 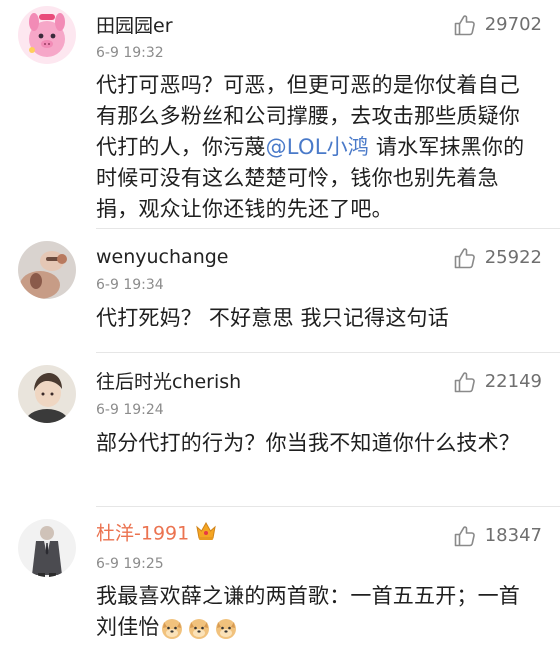 I want to click on avatar-pig-cartoon-icon, so click(x=47, y=35).